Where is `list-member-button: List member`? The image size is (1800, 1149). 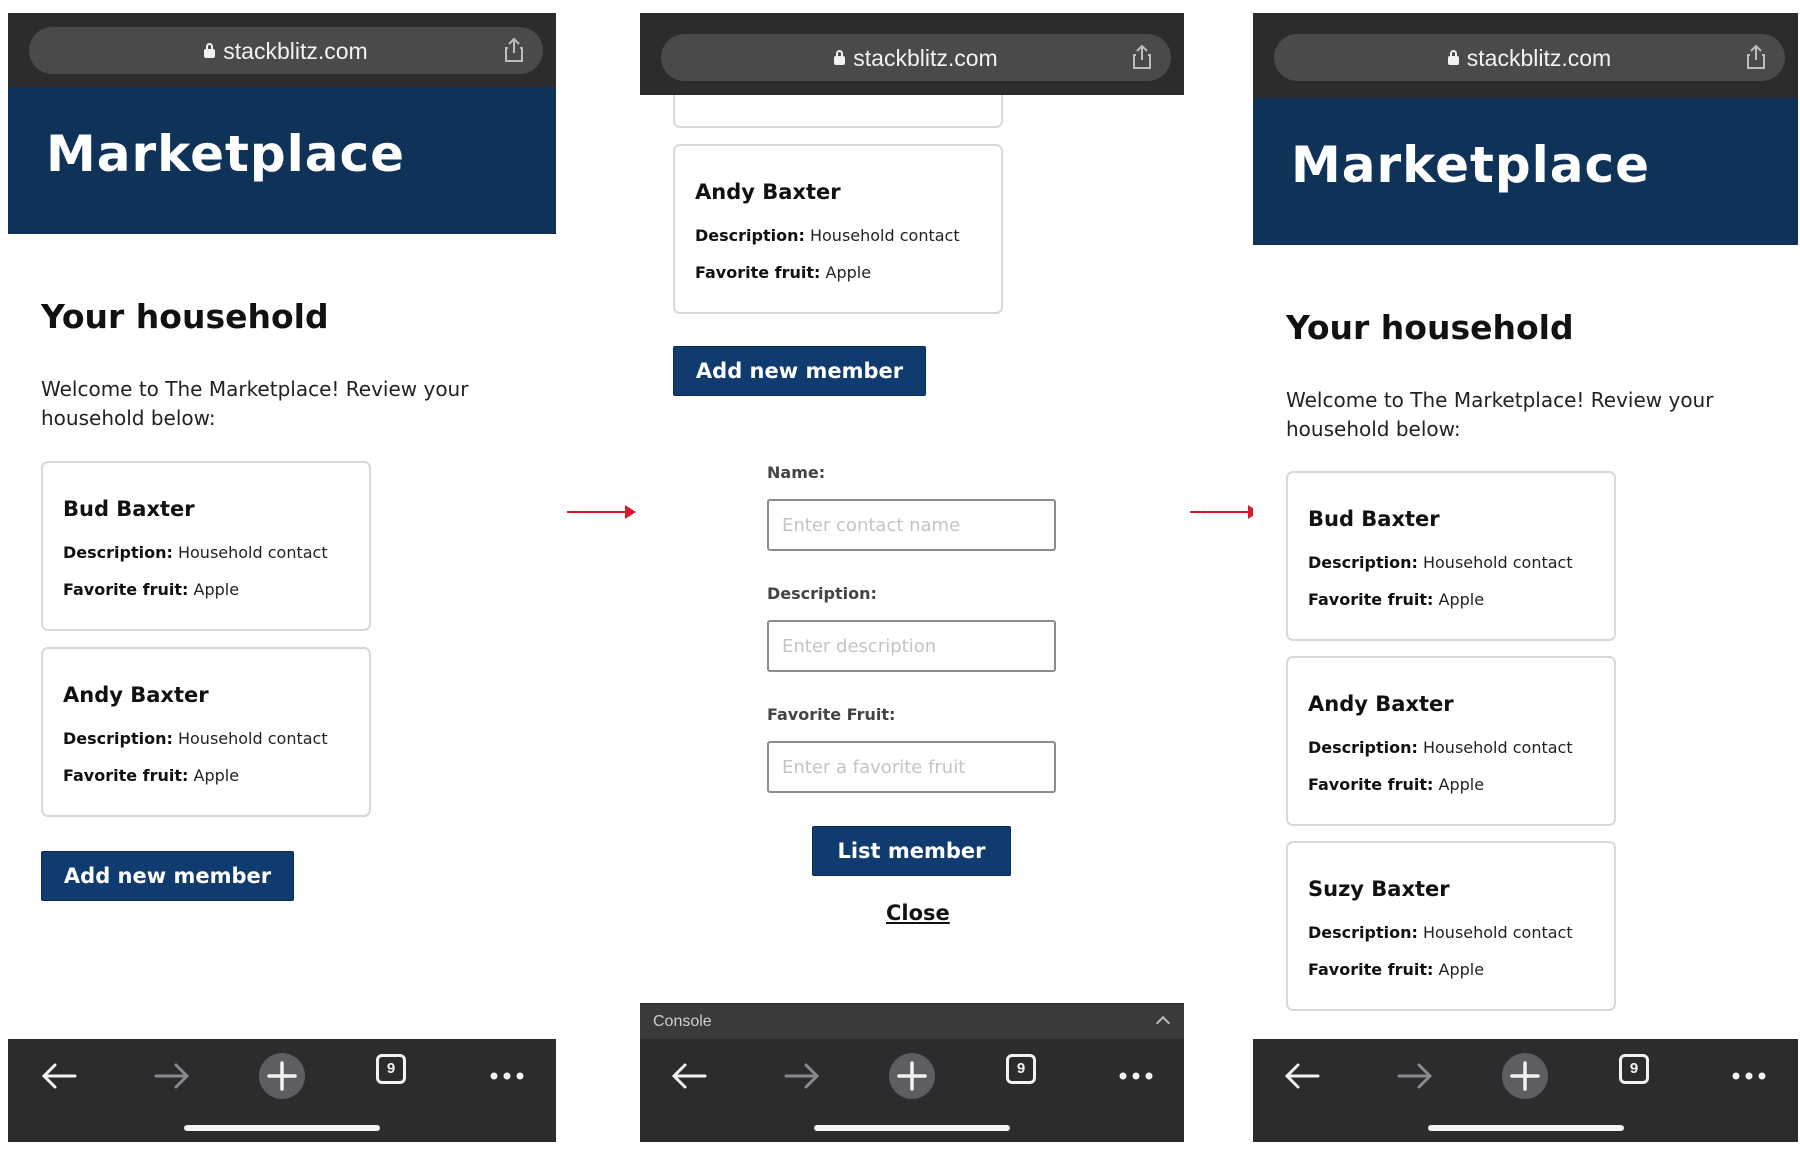
list-member-button: List member is located at coordinates (911, 851).